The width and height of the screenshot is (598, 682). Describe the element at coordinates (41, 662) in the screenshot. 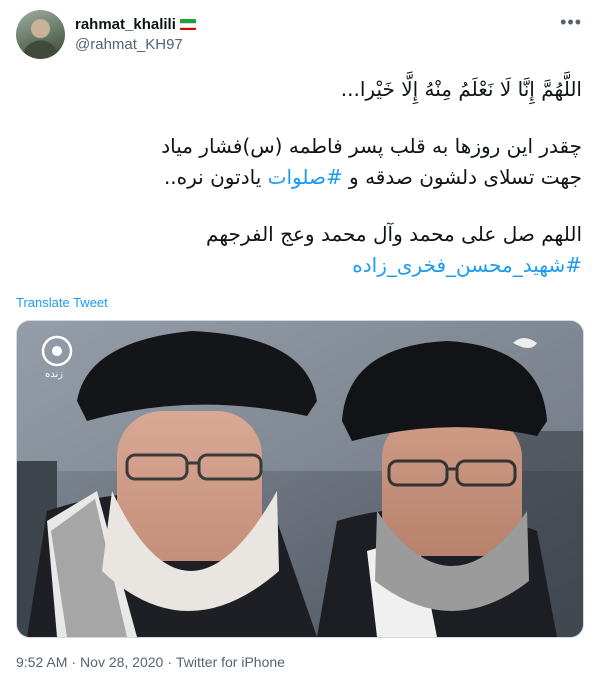

I see `tweet-time: 9:52 AM` at that location.